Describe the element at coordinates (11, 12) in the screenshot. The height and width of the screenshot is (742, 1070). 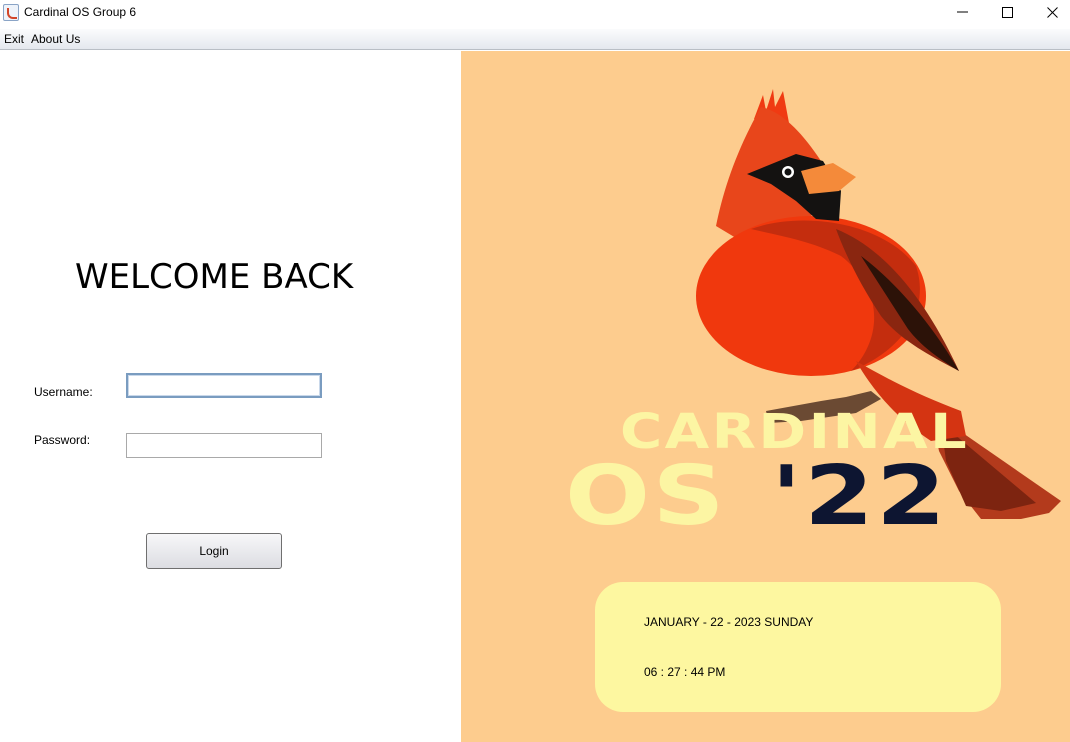
I see `java-app-icon` at that location.